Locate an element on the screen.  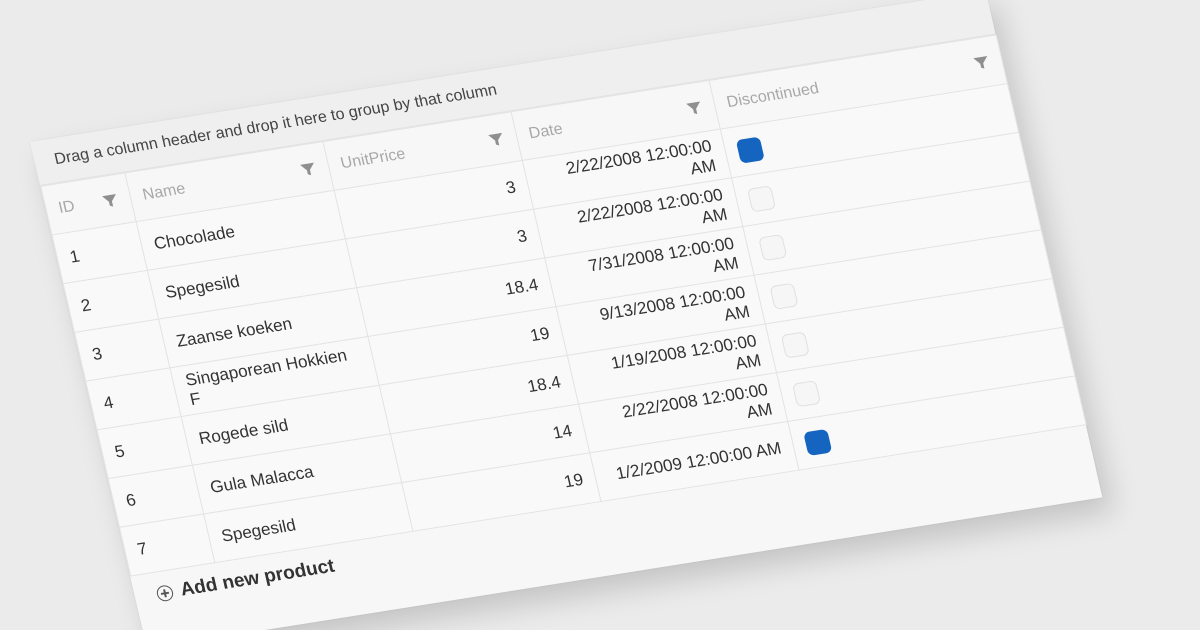
plus-circle-icon is located at coordinates (165, 593).